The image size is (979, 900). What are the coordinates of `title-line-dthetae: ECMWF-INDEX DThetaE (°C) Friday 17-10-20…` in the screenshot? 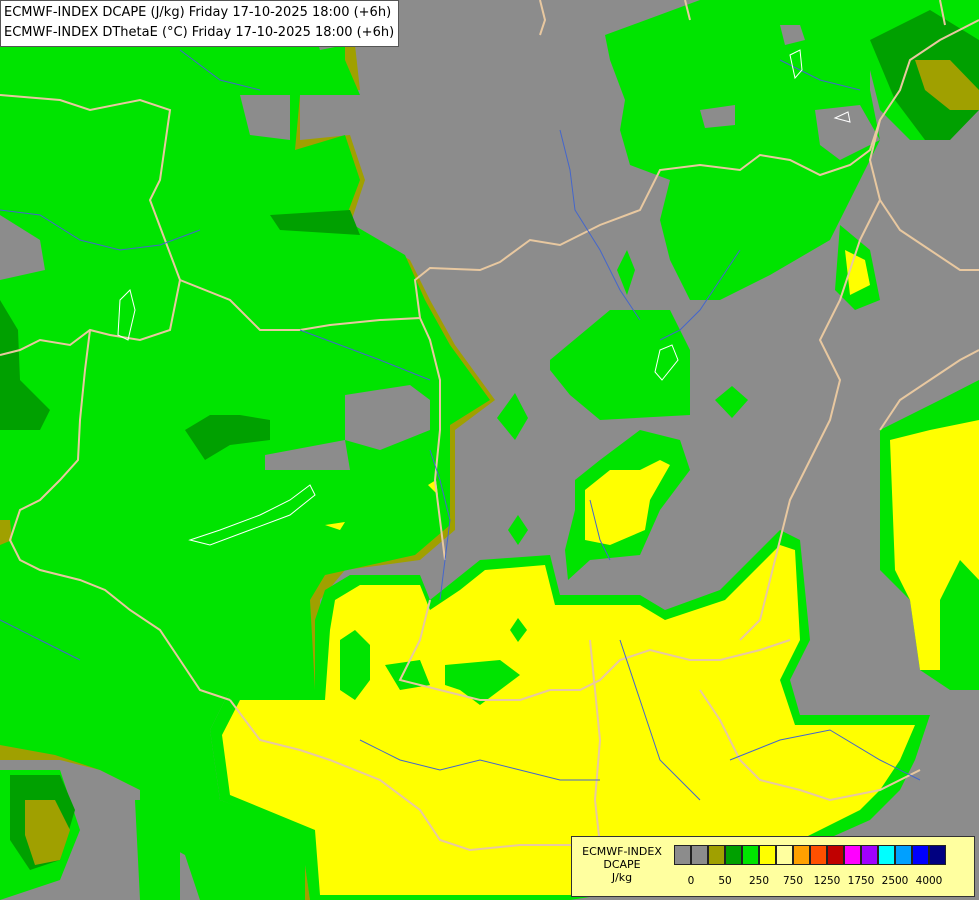 It's located at (199, 32).